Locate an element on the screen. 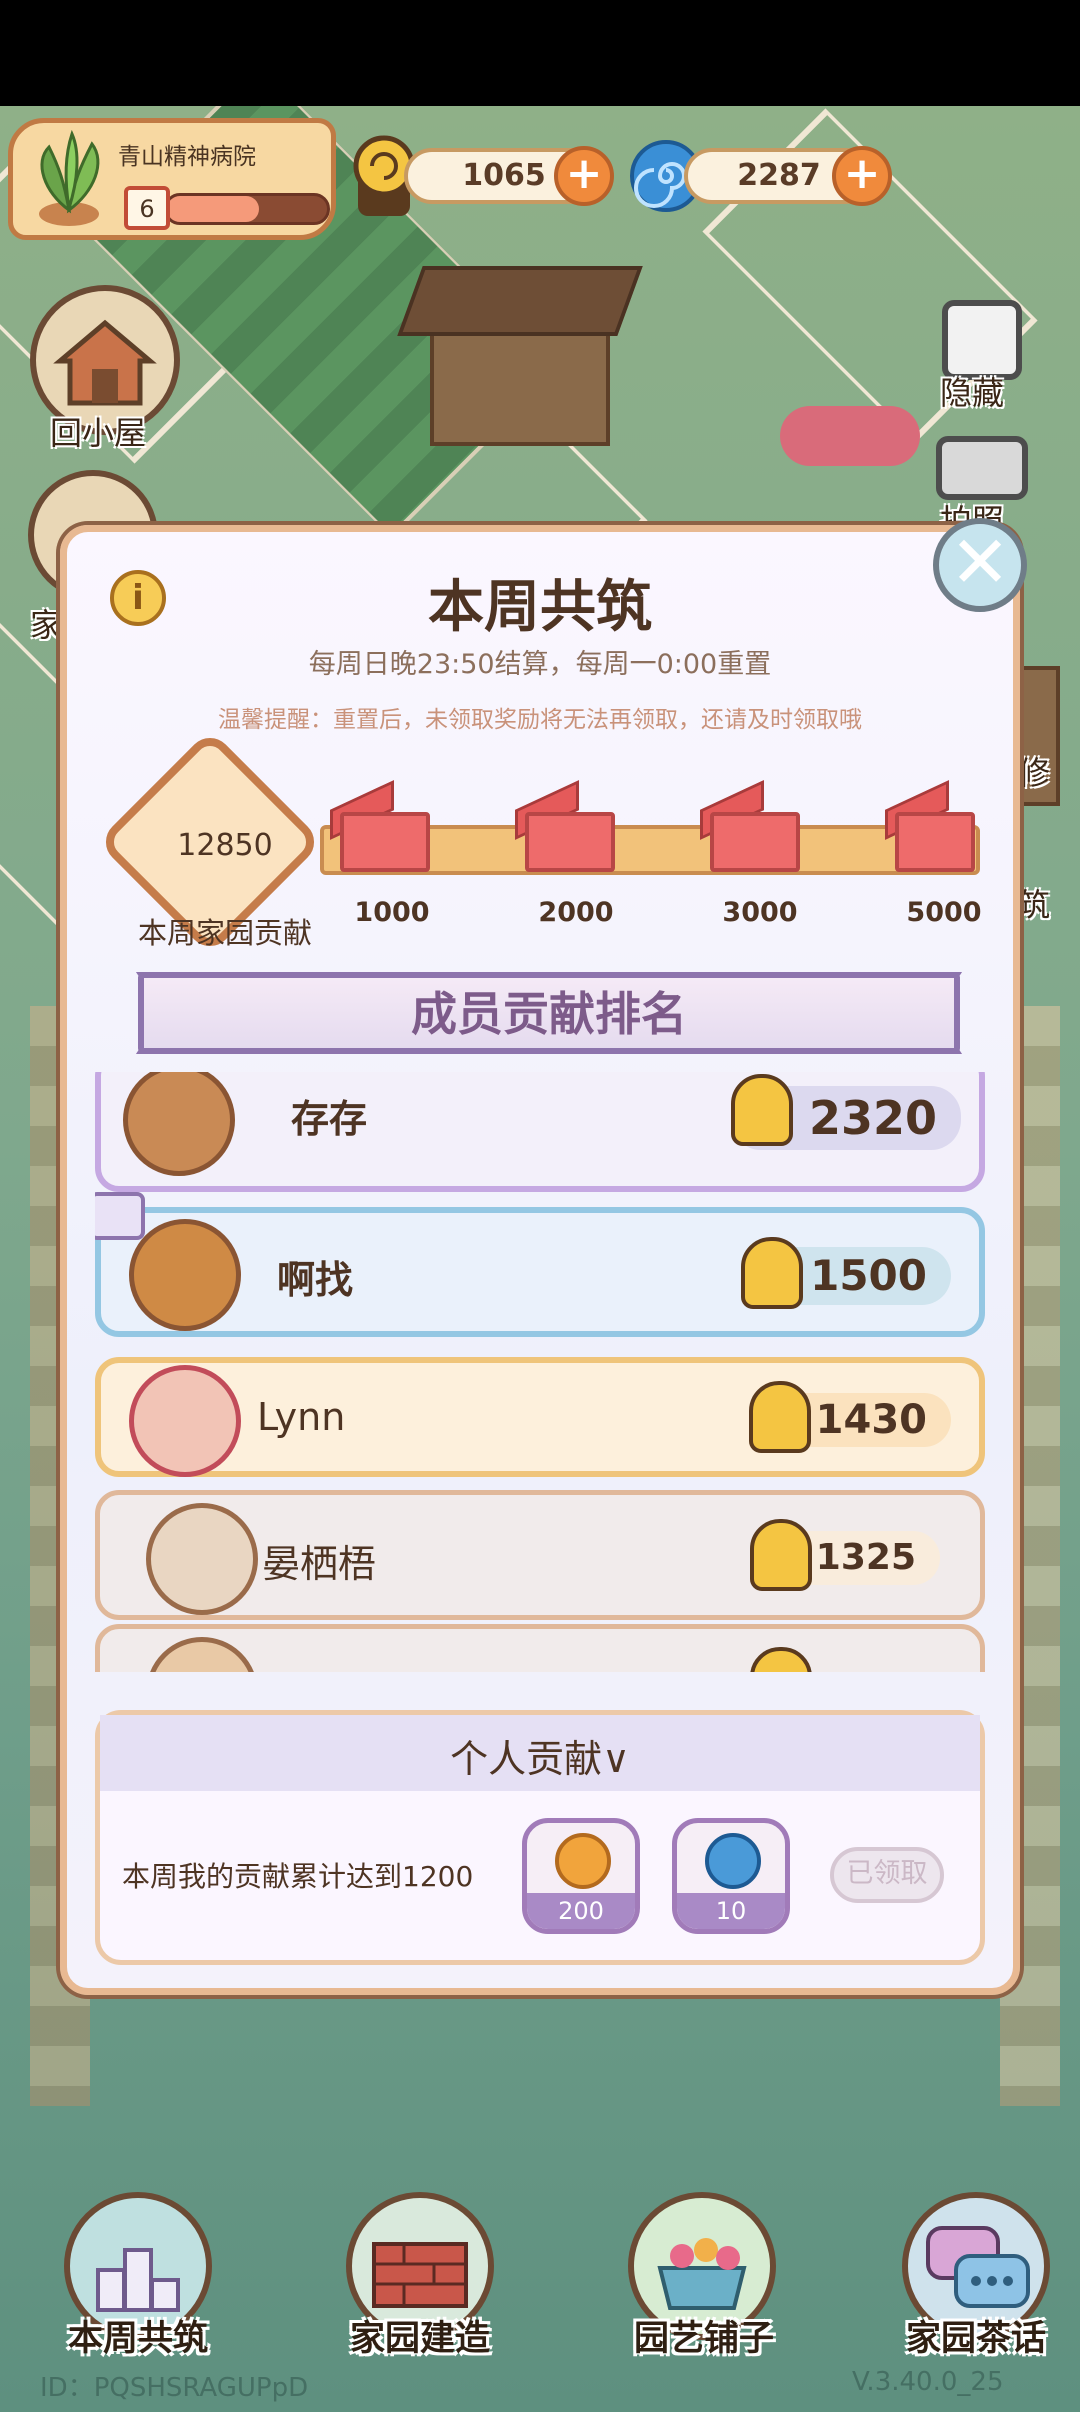  personal-title: 个人贡献∨ is located at coordinates (540, 1755).